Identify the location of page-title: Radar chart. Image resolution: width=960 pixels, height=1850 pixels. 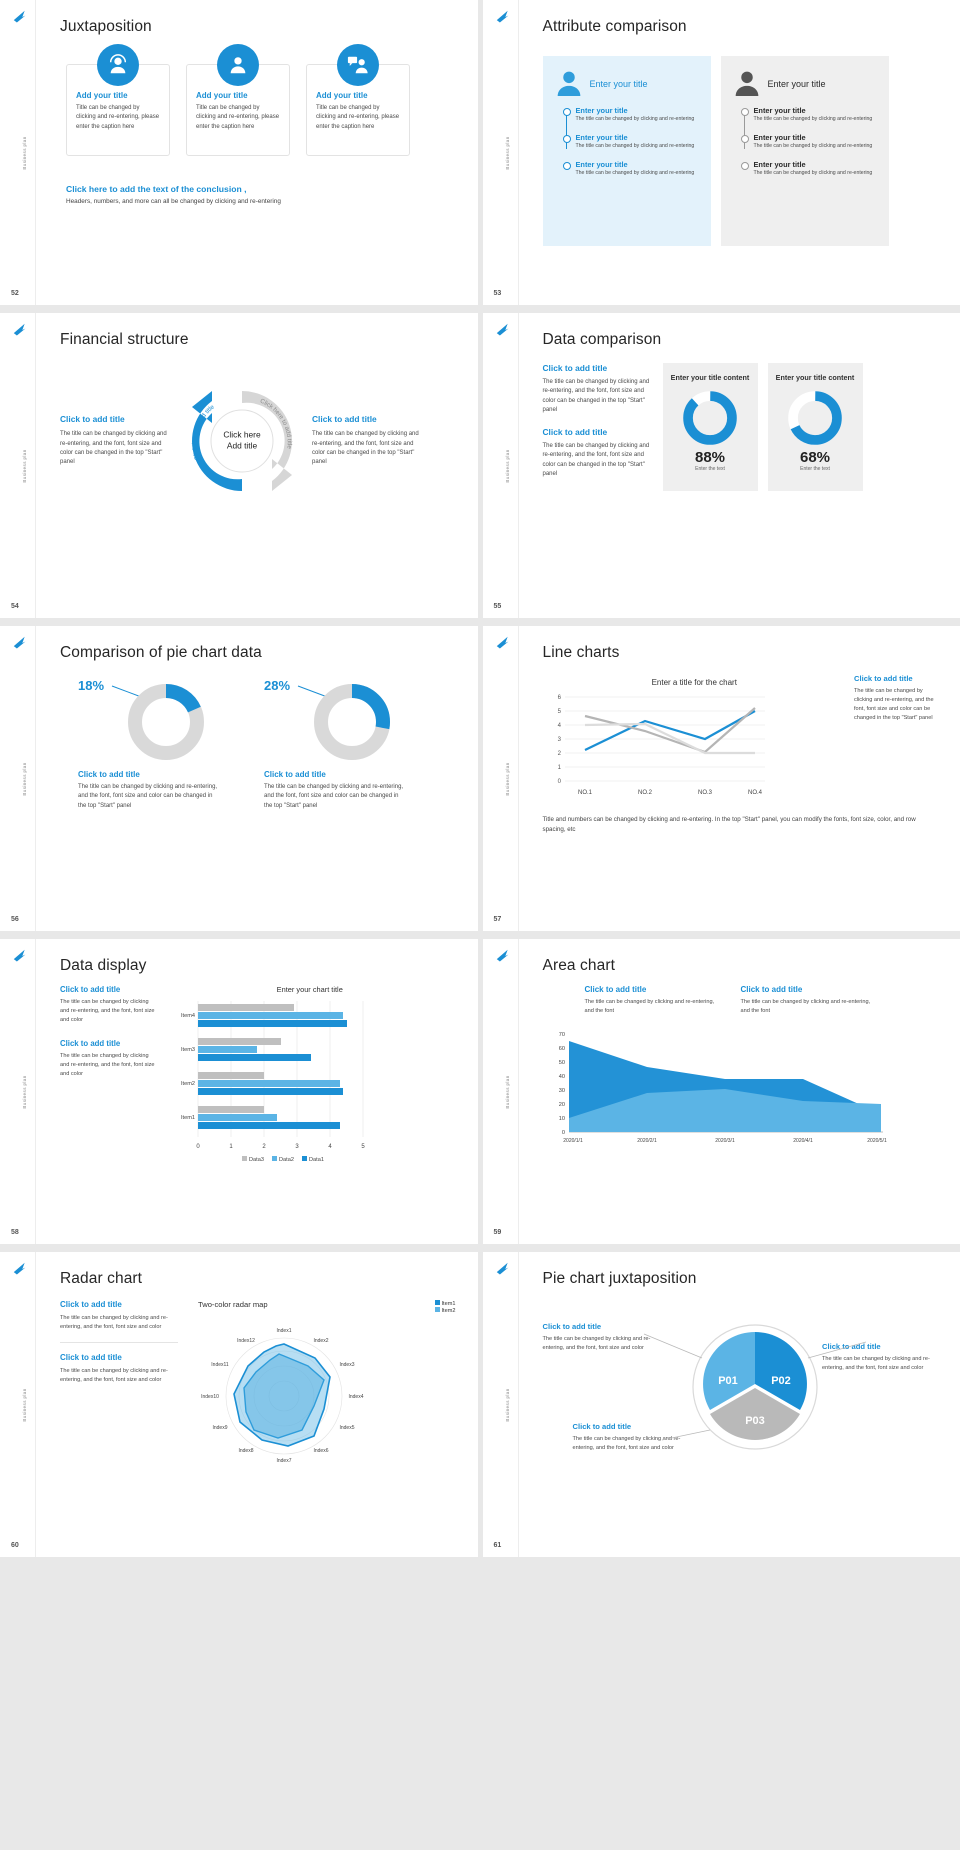
(101, 1278).